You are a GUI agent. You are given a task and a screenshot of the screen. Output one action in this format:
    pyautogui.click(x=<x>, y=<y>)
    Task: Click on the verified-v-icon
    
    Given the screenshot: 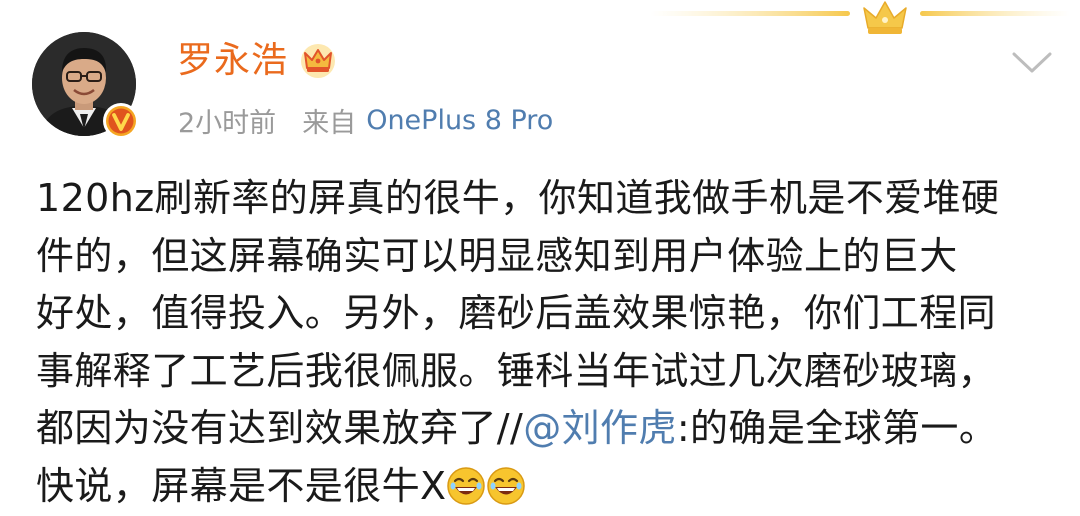 What is the action you would take?
    pyautogui.click(x=121, y=121)
    